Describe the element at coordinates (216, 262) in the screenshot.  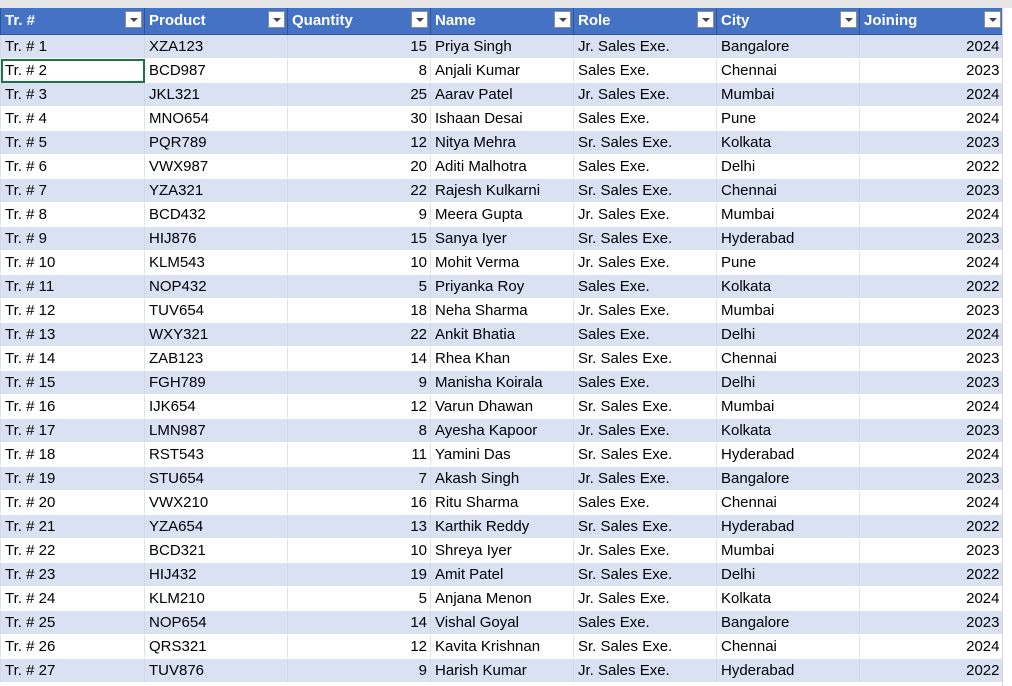
I see `cell-product: KLM543` at that location.